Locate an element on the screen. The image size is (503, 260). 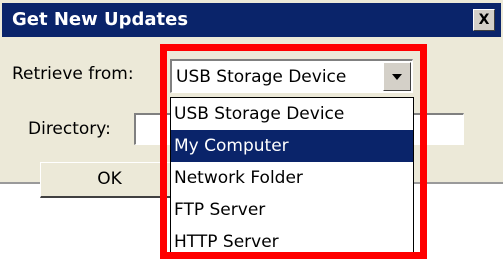
directory-label: Directory: is located at coordinates (69, 129).